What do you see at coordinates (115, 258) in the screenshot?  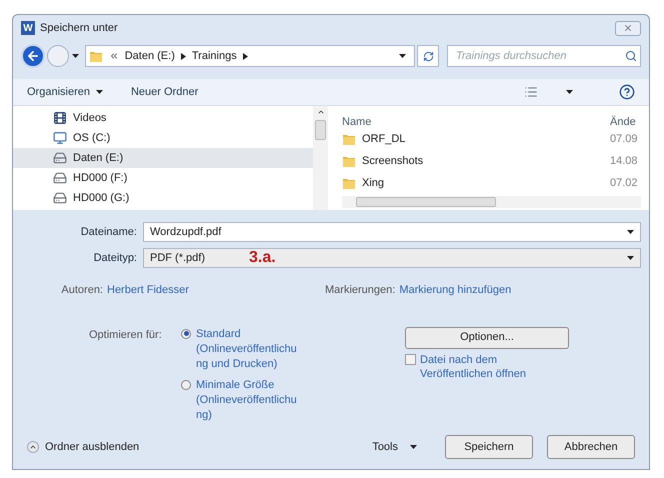 I see `field-label: Dateityp:` at bounding box center [115, 258].